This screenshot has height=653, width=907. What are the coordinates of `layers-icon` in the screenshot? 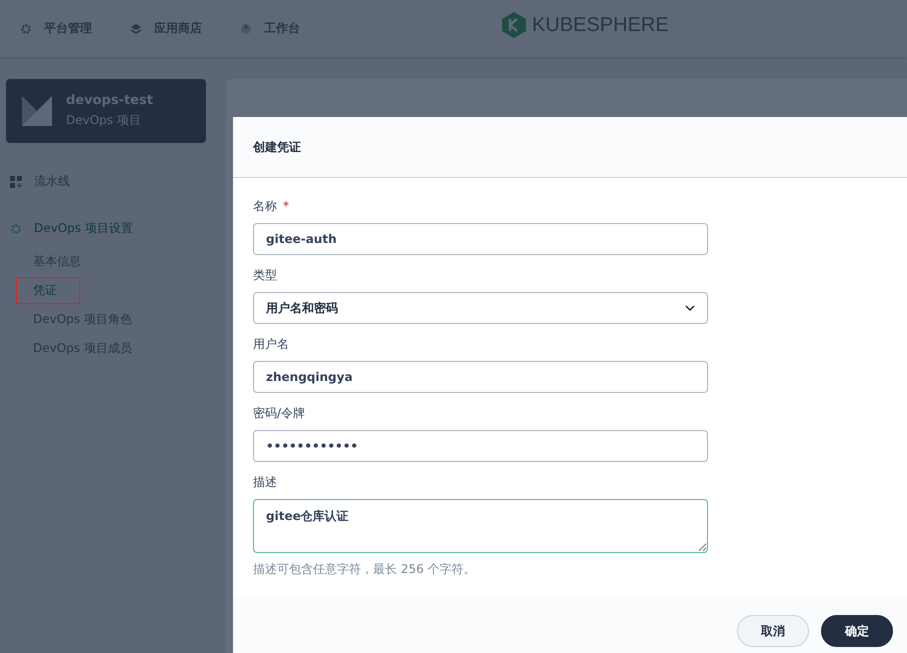 It's located at (136, 28).